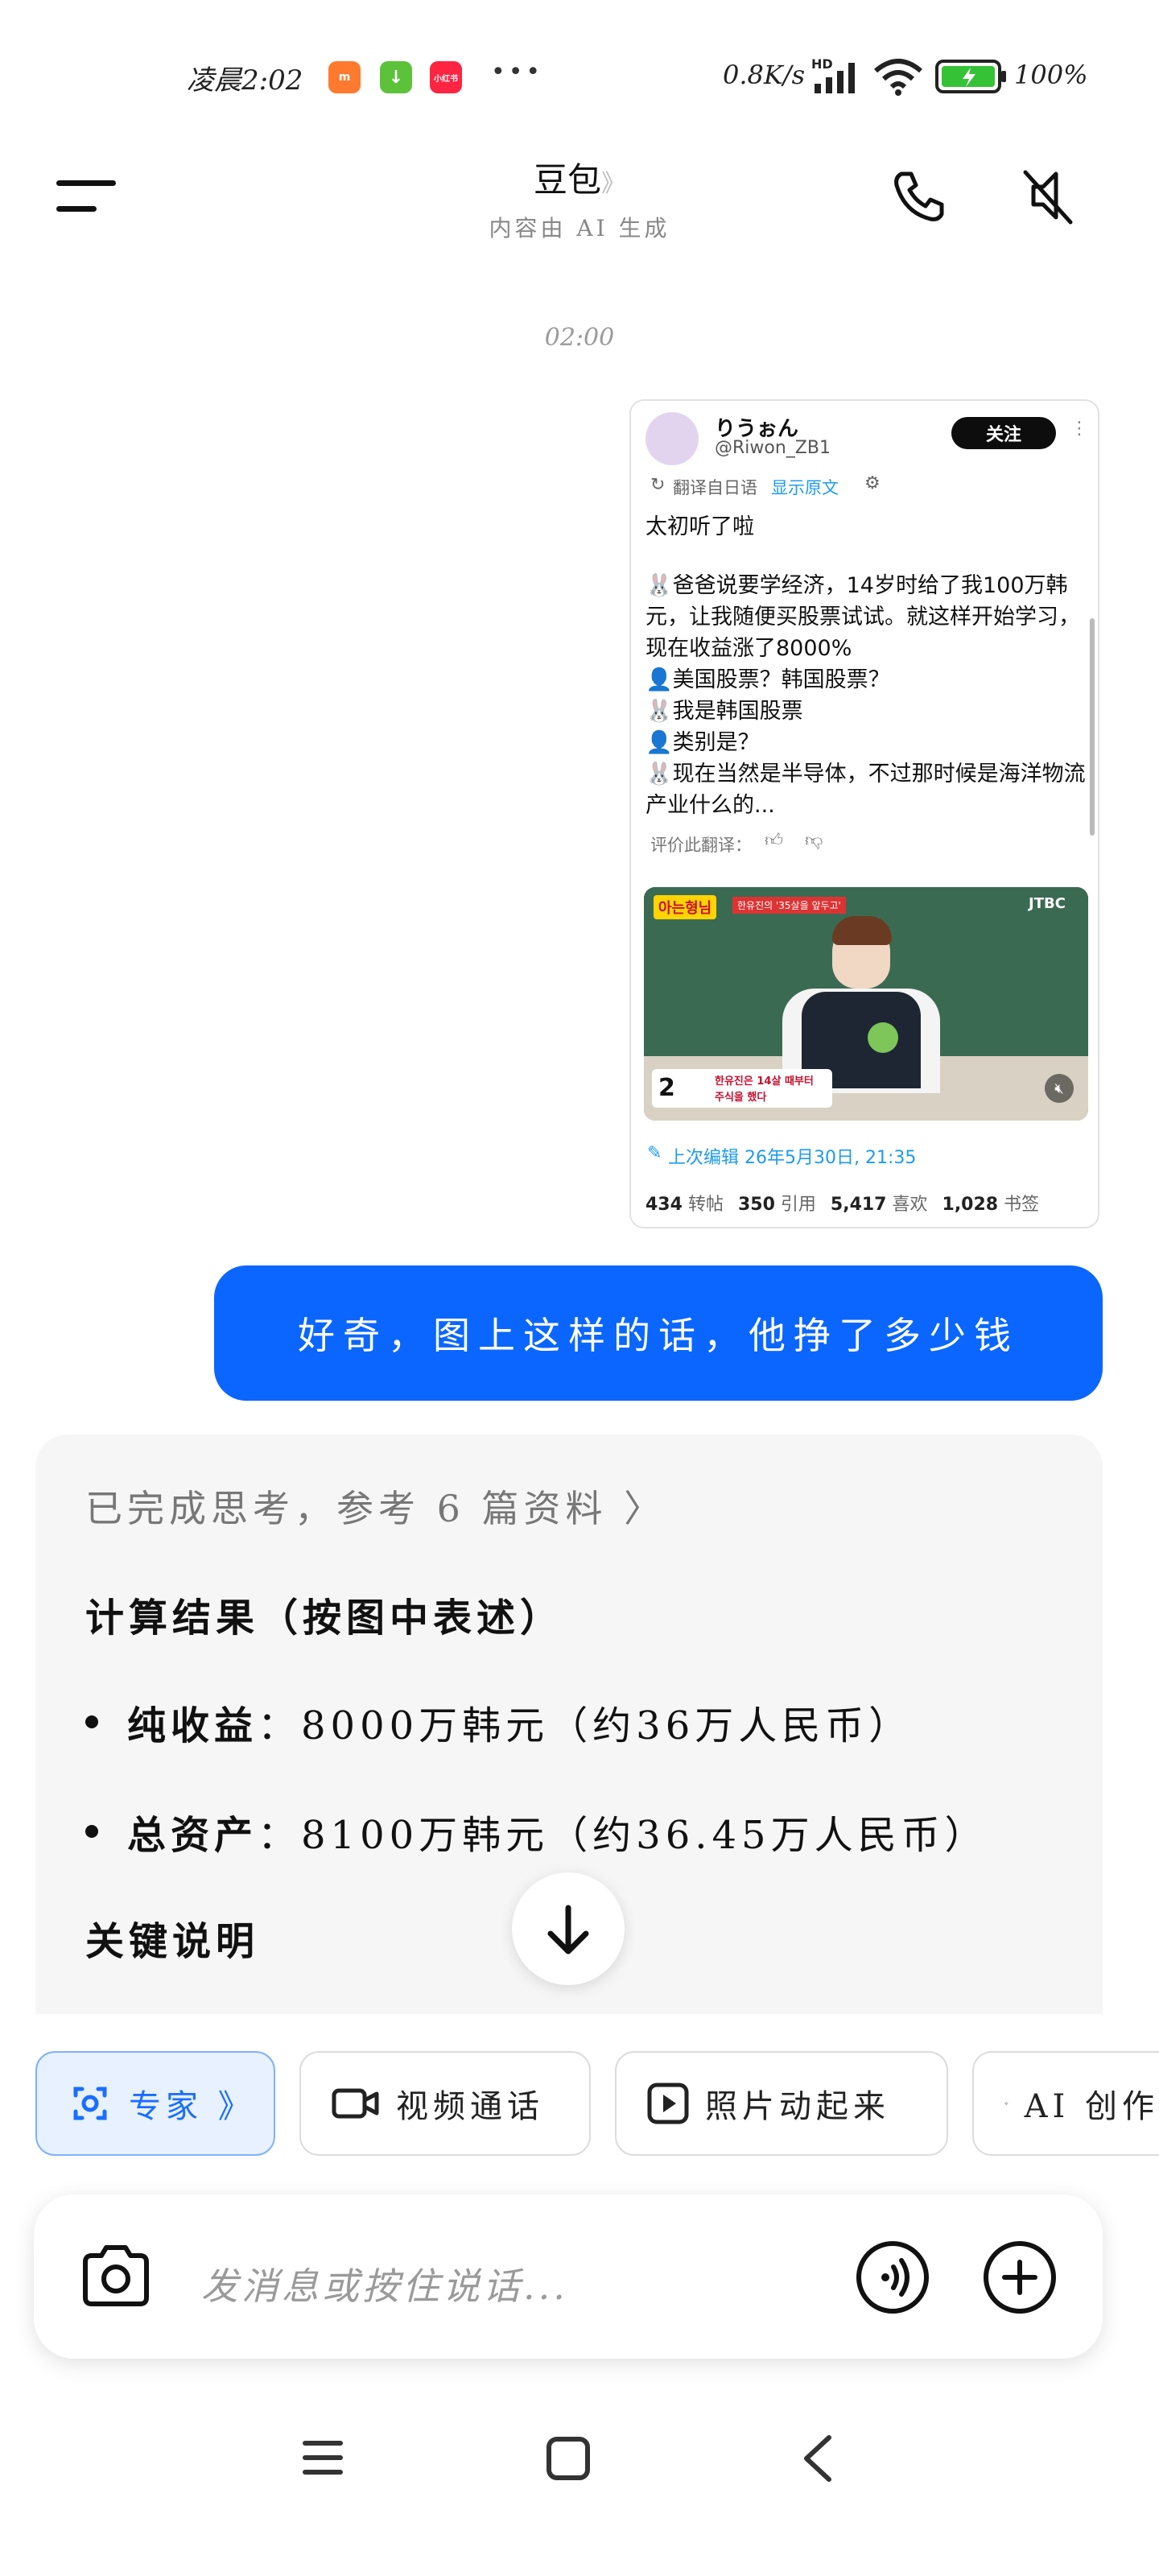 This screenshot has height=2576, width=1159. What do you see at coordinates (116, 2276) in the screenshot?
I see `camera-icon` at bounding box center [116, 2276].